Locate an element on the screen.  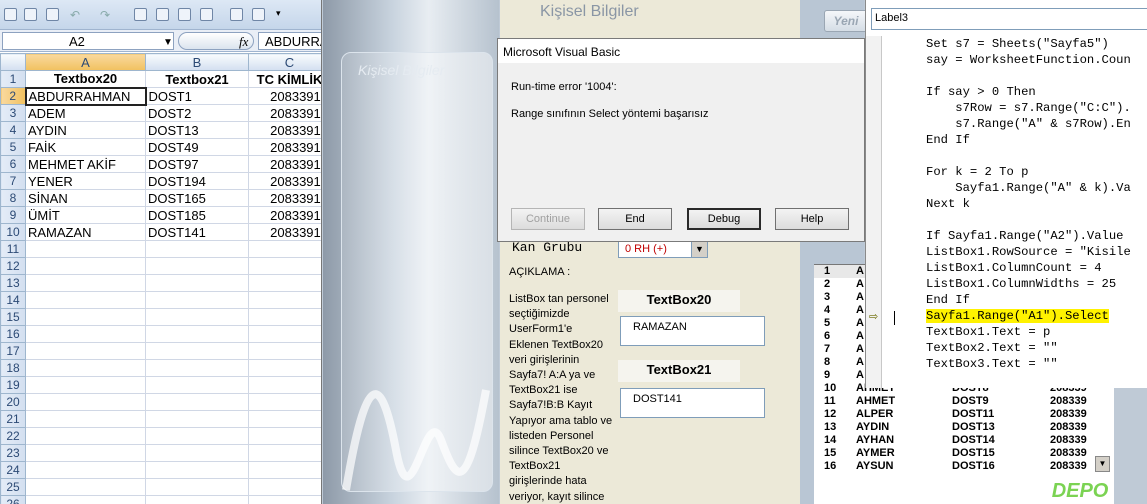
textbox21-input: DOST141 is located at coordinates (692, 403).